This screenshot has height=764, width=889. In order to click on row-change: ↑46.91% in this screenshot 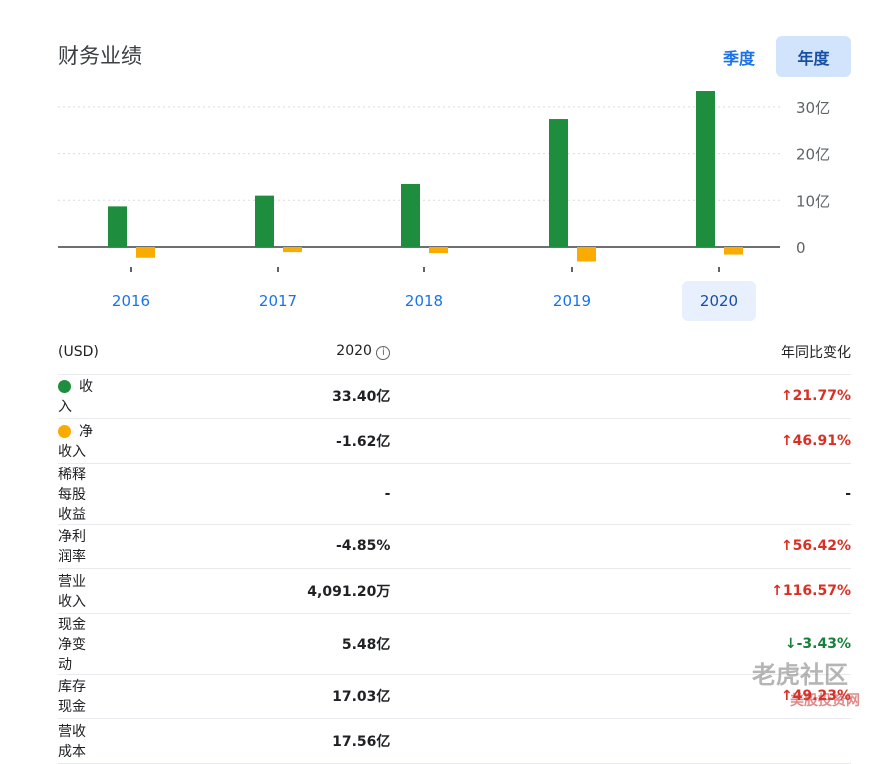, I will do `click(753, 441)`.